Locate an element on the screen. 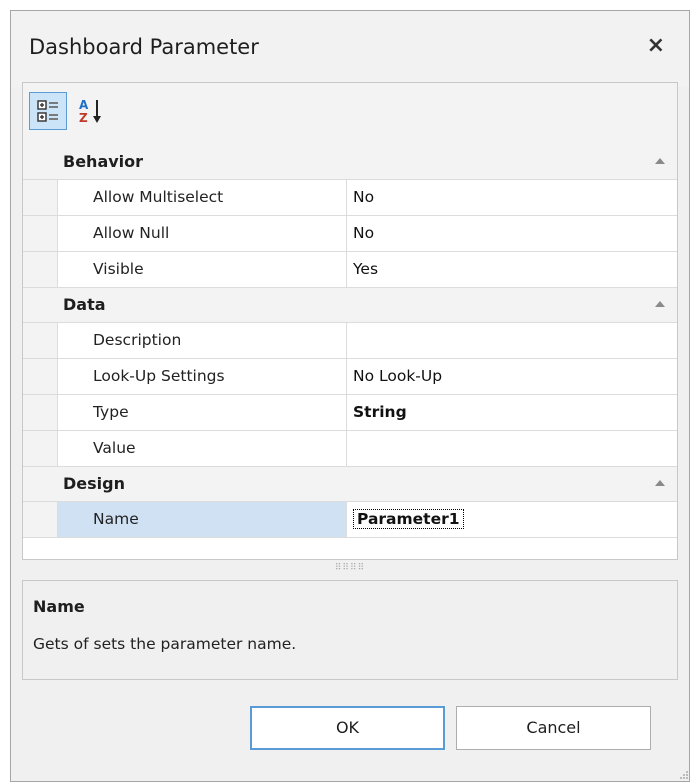  property-row-allow-null: Allow Null No is located at coordinates (350, 234).